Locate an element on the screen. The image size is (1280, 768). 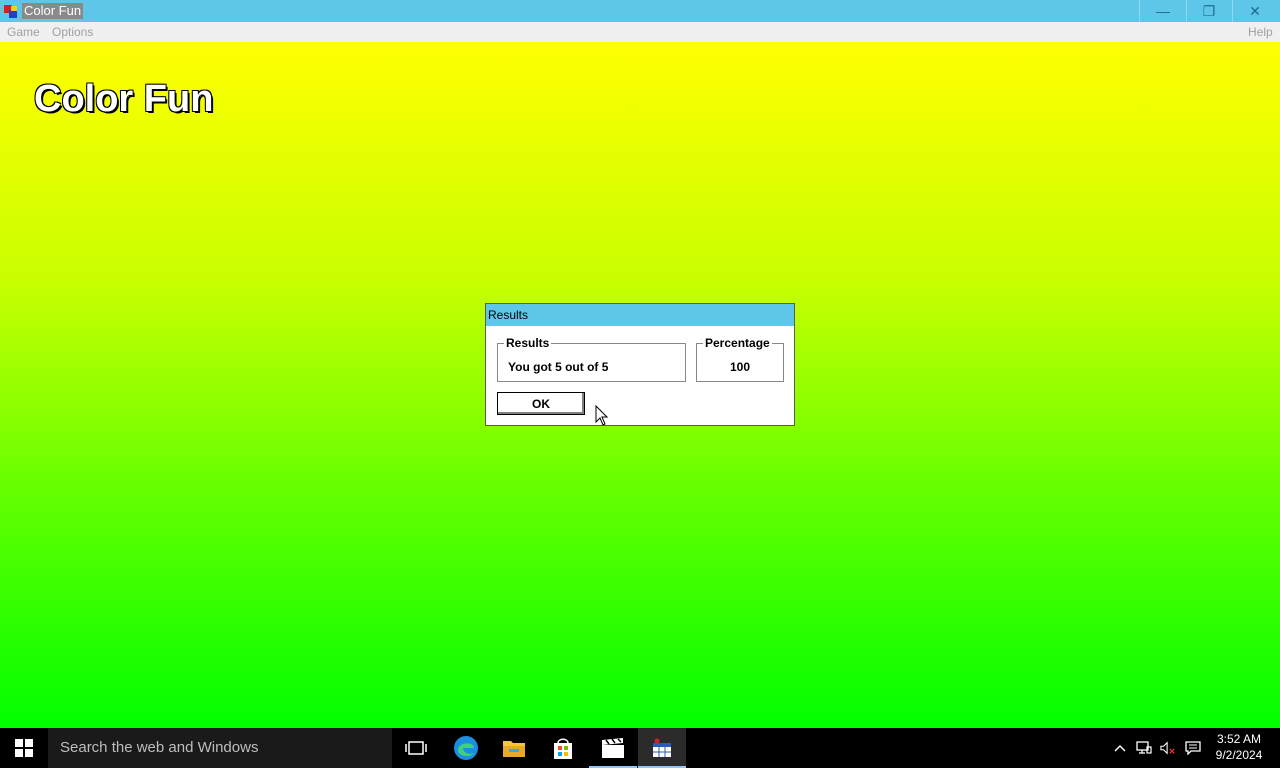
edge-icon is located at coordinates (466, 748).